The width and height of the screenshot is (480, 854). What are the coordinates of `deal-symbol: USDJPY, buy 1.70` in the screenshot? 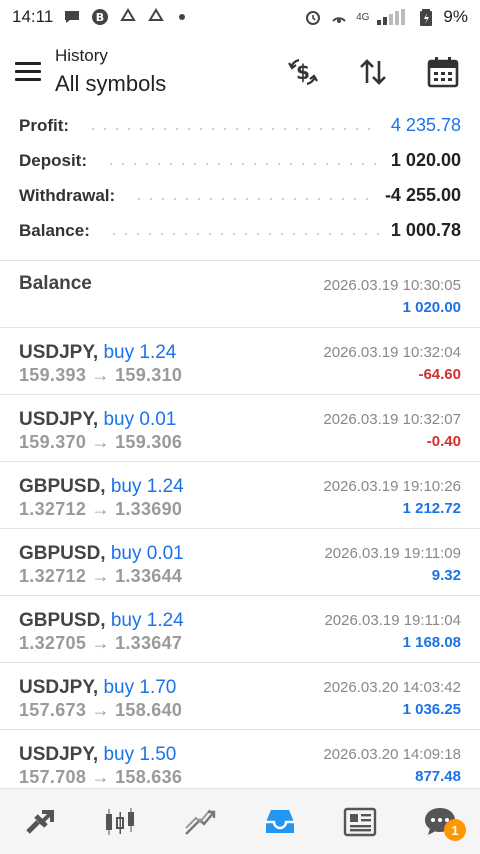 It's located at (98, 687).